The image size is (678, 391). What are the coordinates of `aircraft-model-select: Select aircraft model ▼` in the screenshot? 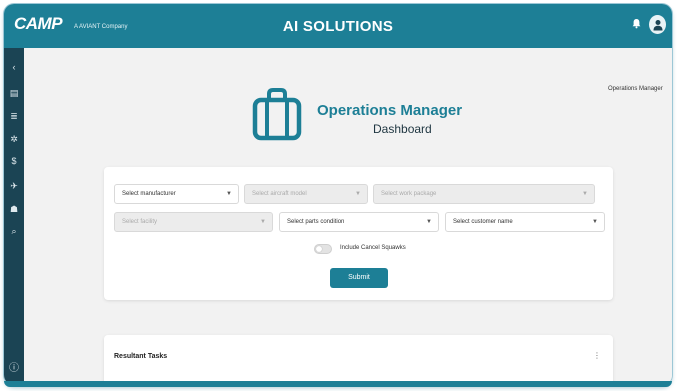 It's located at (306, 194).